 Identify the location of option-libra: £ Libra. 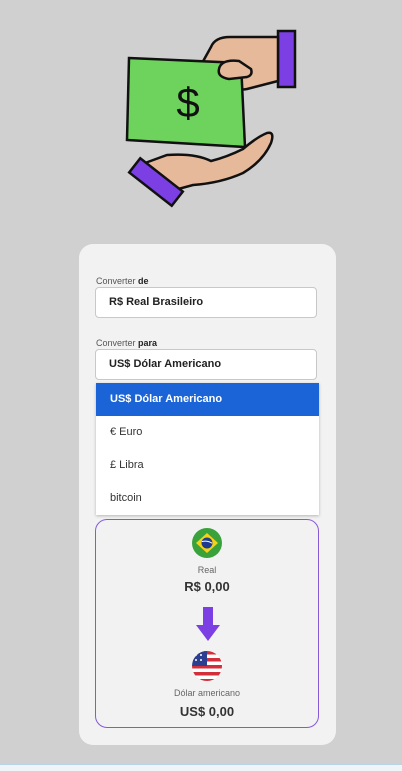
(207, 465).